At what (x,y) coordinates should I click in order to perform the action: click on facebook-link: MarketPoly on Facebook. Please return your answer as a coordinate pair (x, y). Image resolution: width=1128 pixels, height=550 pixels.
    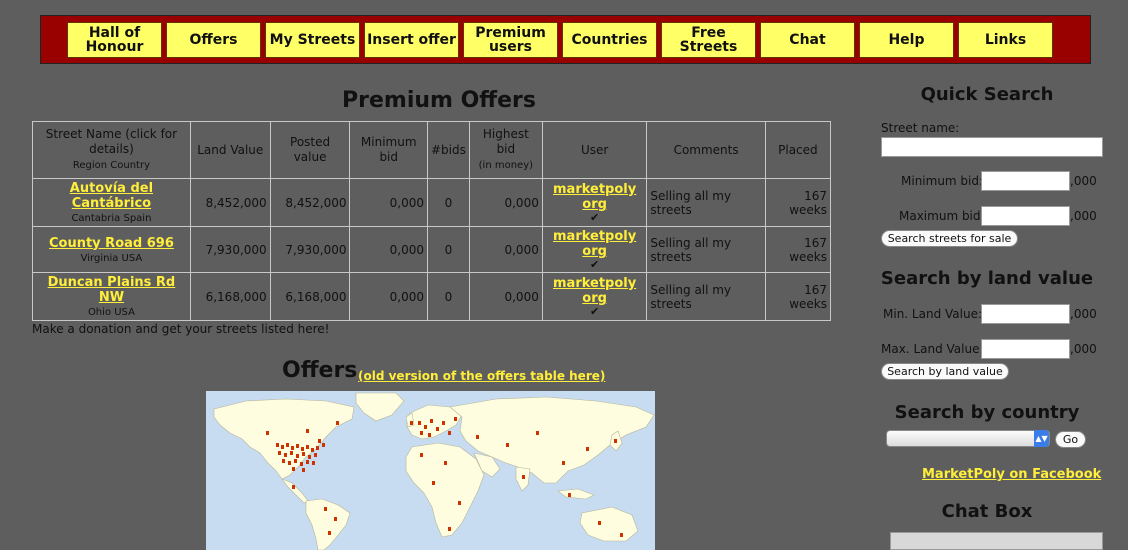
    Looking at the image, I should click on (1011, 474).